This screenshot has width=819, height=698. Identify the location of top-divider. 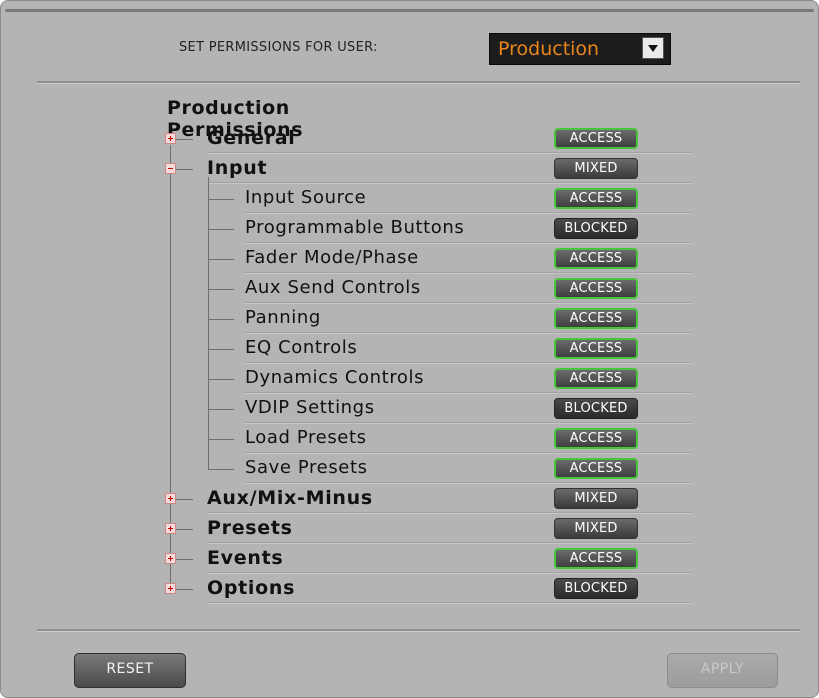
(409, 10).